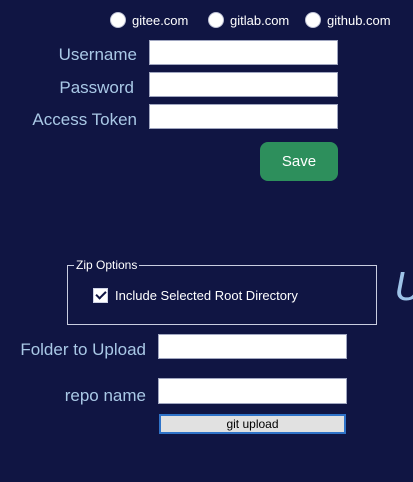 The image size is (413, 482). I want to click on host-radio-group: gitee.com gitlab.com github.com, so click(260, 20).